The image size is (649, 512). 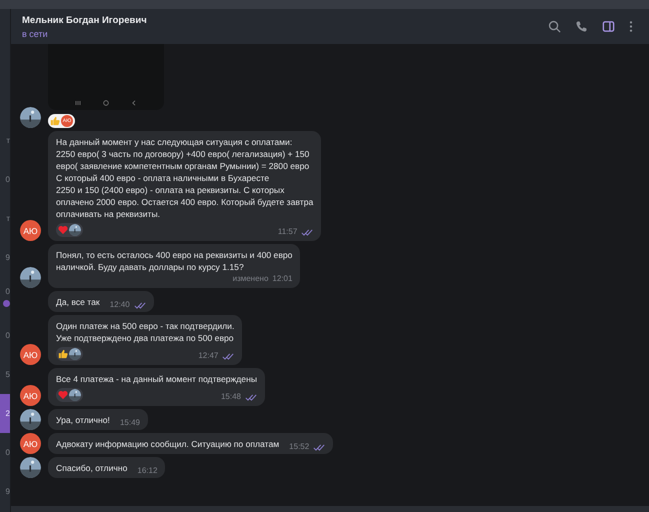 What do you see at coordinates (608, 26) in the screenshot?
I see `side-panel-icon` at bounding box center [608, 26].